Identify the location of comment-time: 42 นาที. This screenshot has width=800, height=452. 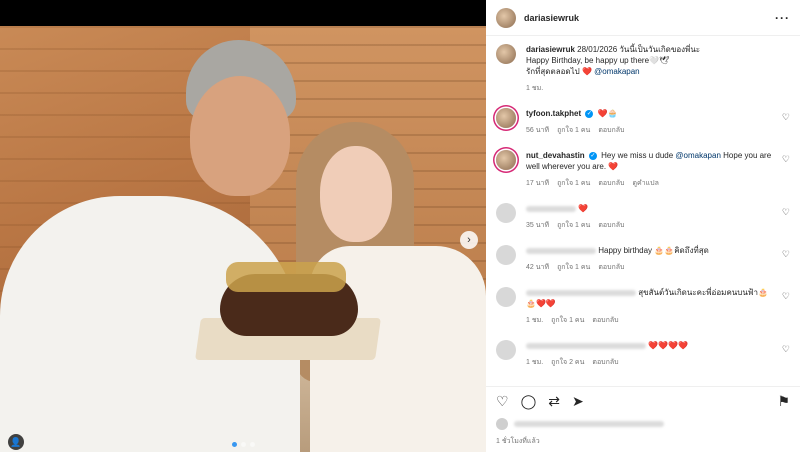
(538, 267).